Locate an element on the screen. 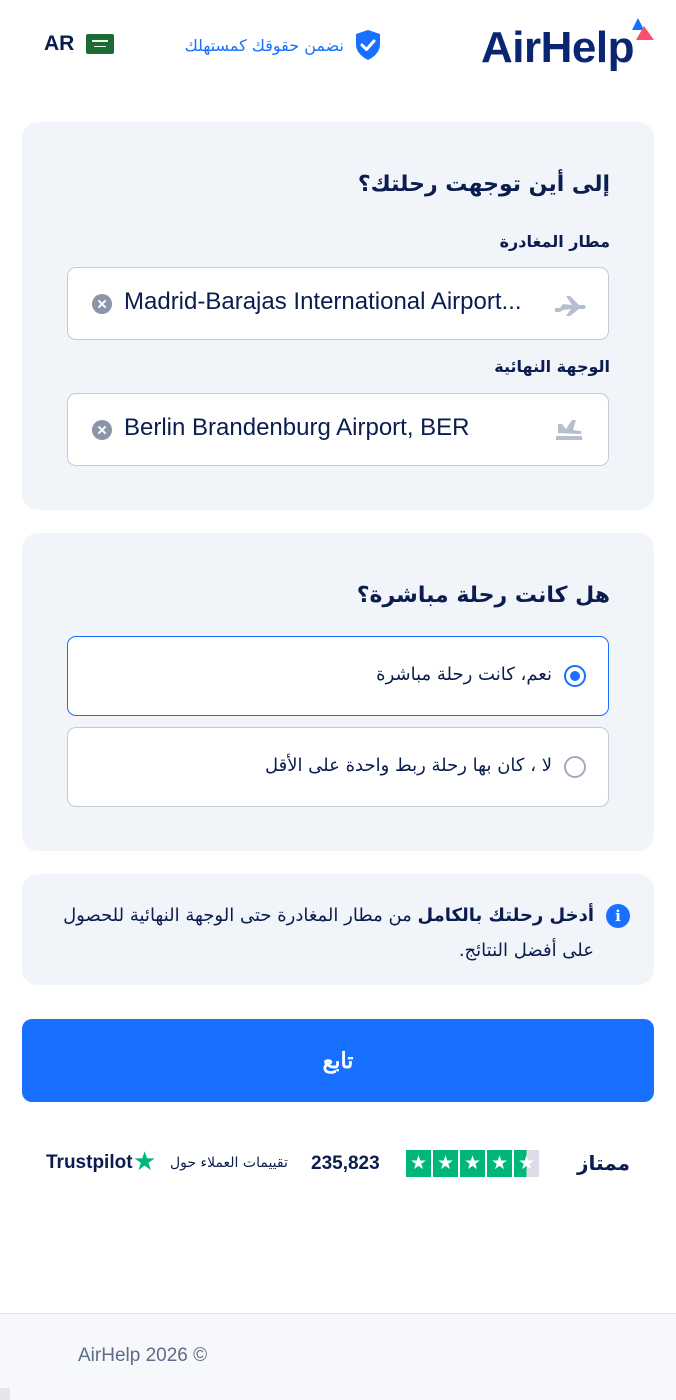  route-question-title: إلى أين توجهت رحلتك؟ is located at coordinates (483, 184).